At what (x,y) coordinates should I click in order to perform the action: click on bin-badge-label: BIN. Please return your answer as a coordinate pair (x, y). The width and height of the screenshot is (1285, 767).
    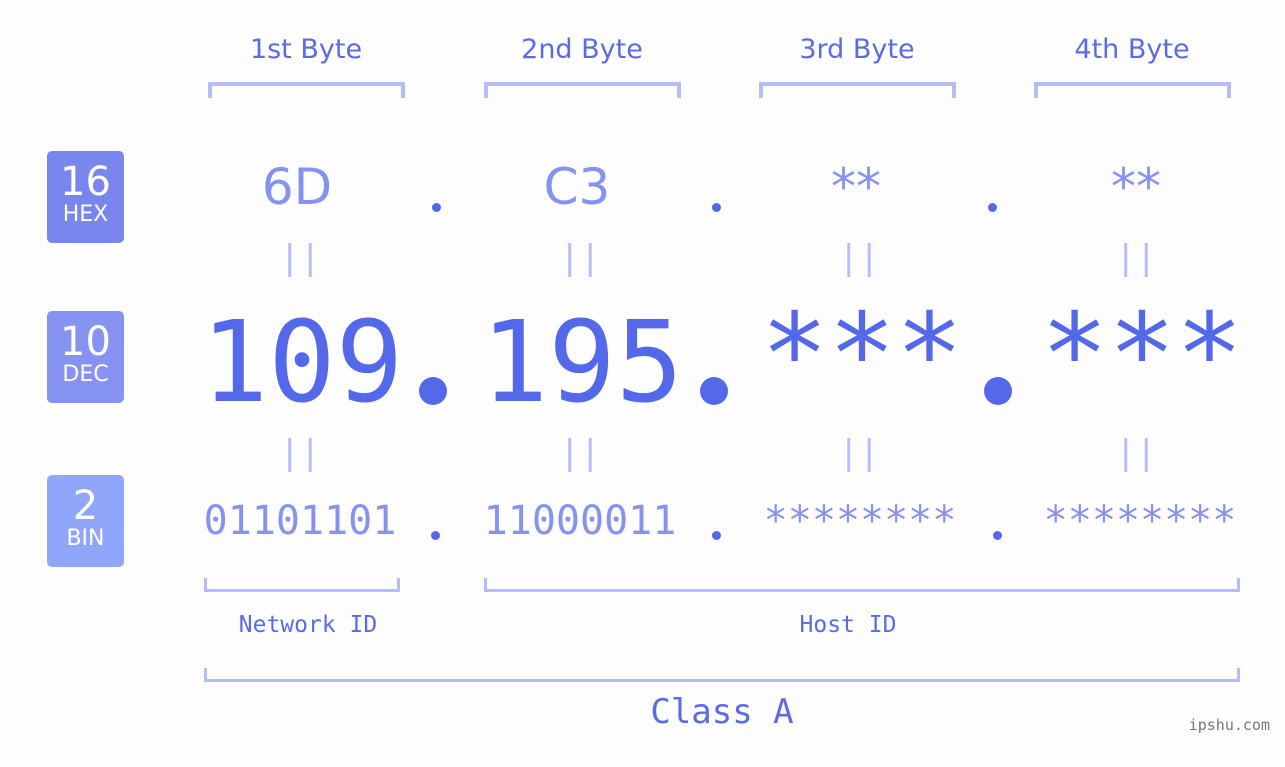
    Looking at the image, I should click on (85, 538).